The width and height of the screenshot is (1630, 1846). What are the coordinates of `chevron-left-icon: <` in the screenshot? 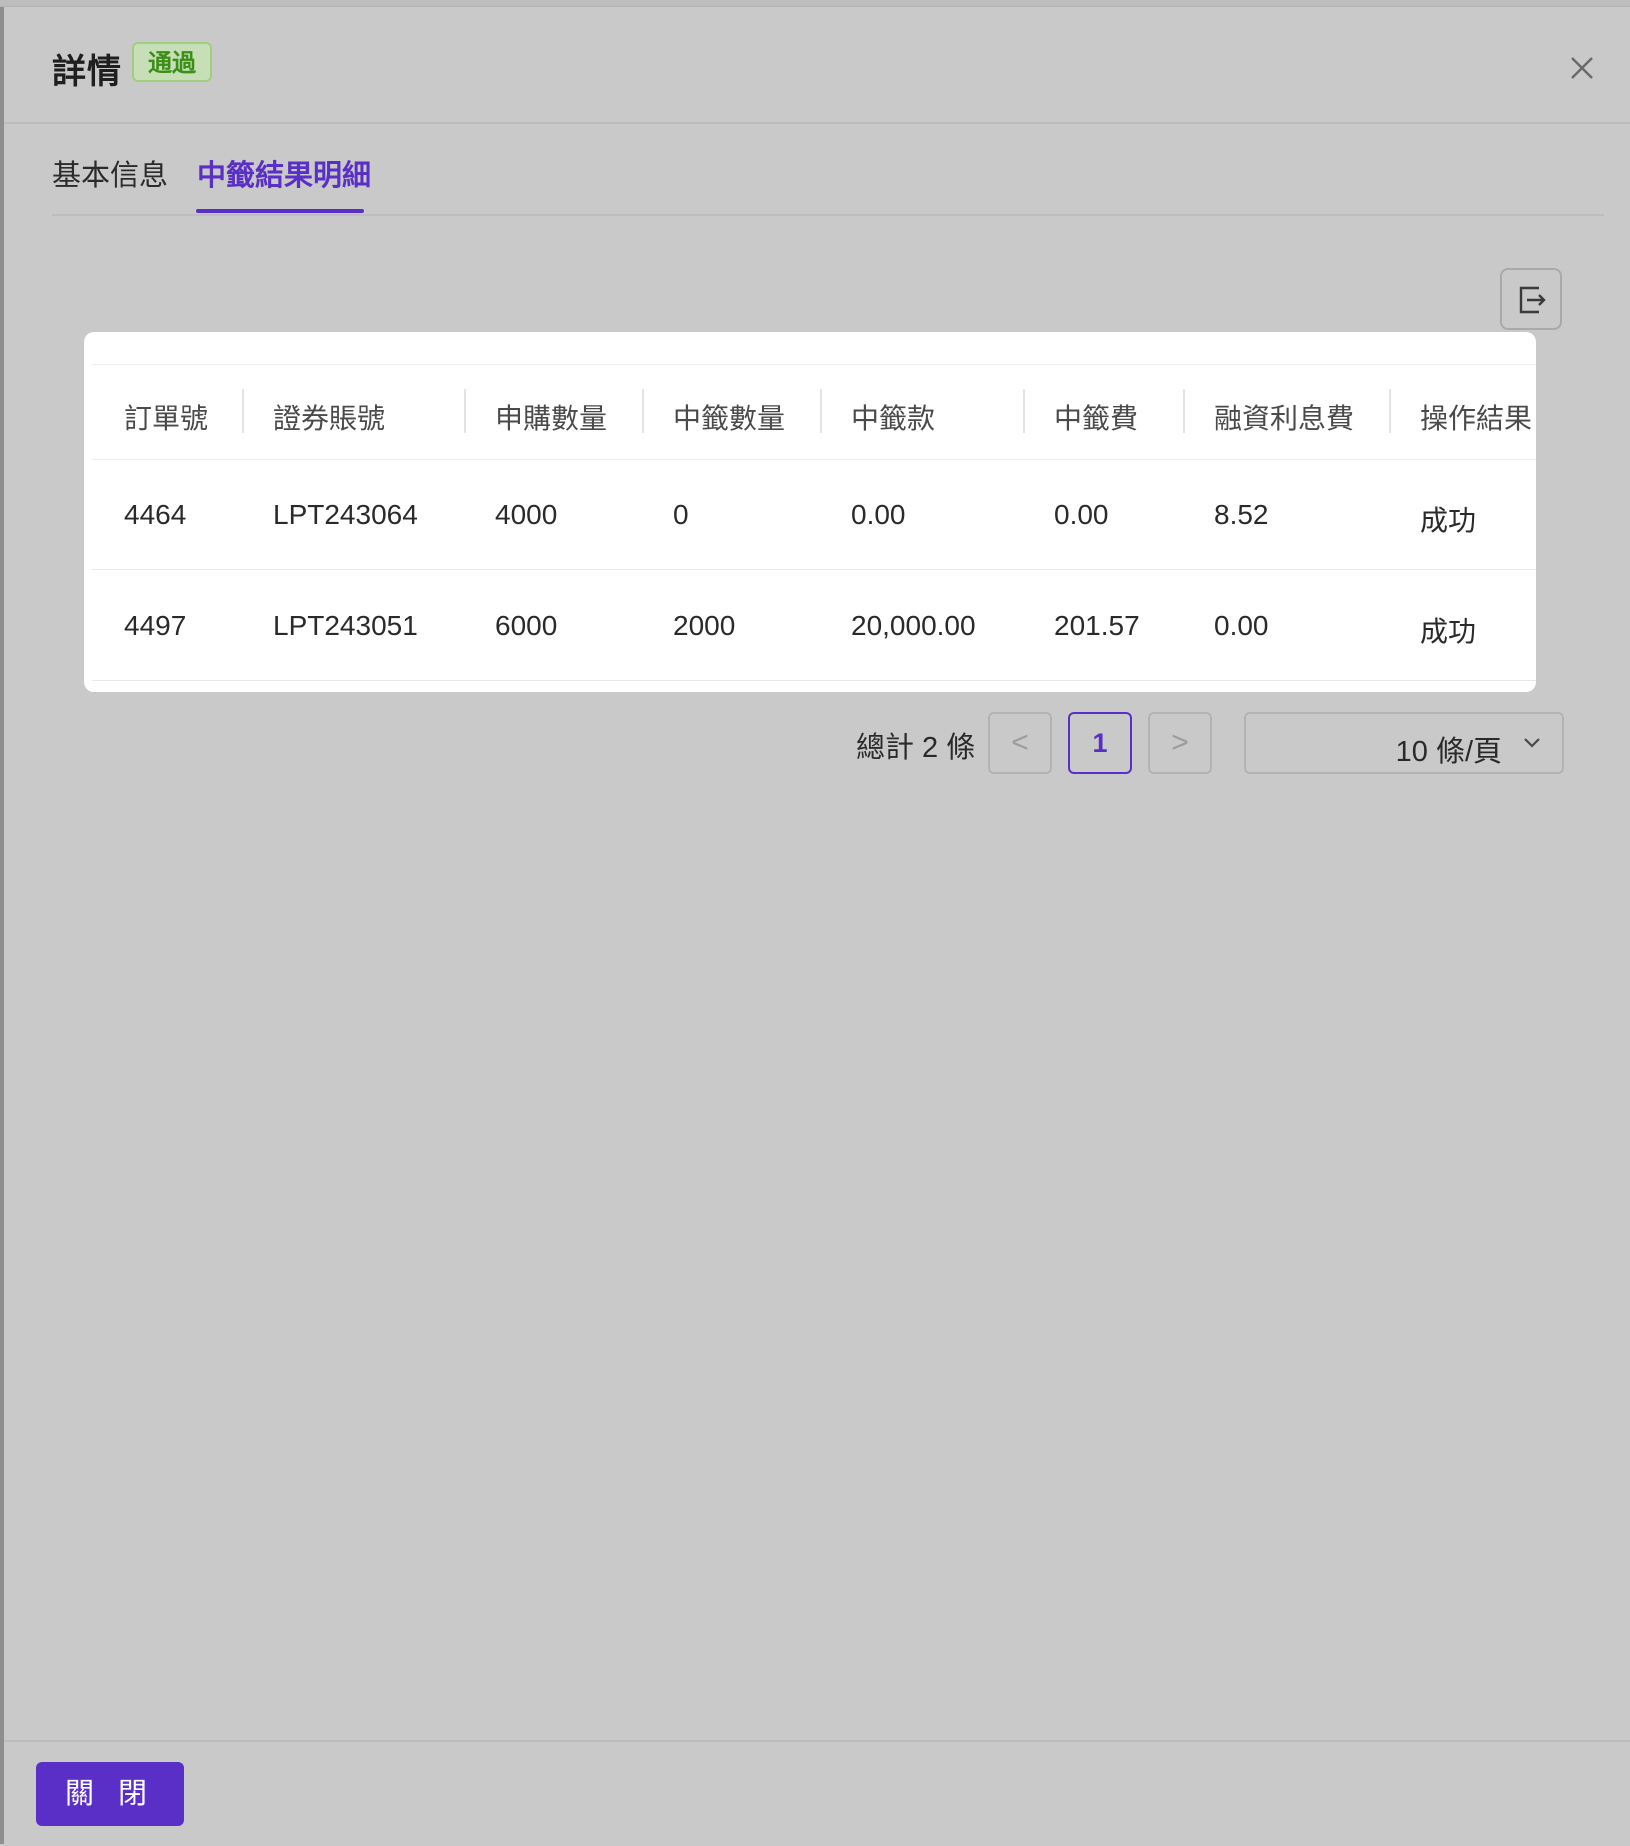 It's located at (1020, 742).